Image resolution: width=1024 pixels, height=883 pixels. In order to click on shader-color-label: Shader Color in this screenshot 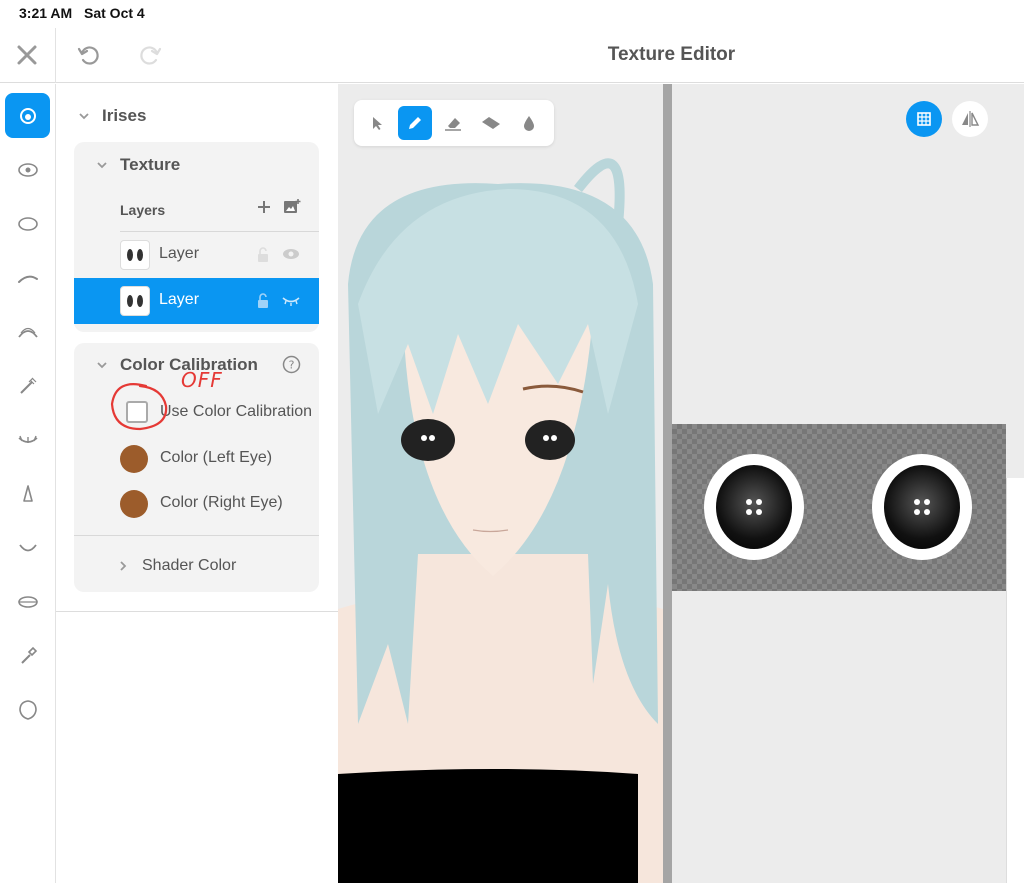, I will do `click(189, 565)`.